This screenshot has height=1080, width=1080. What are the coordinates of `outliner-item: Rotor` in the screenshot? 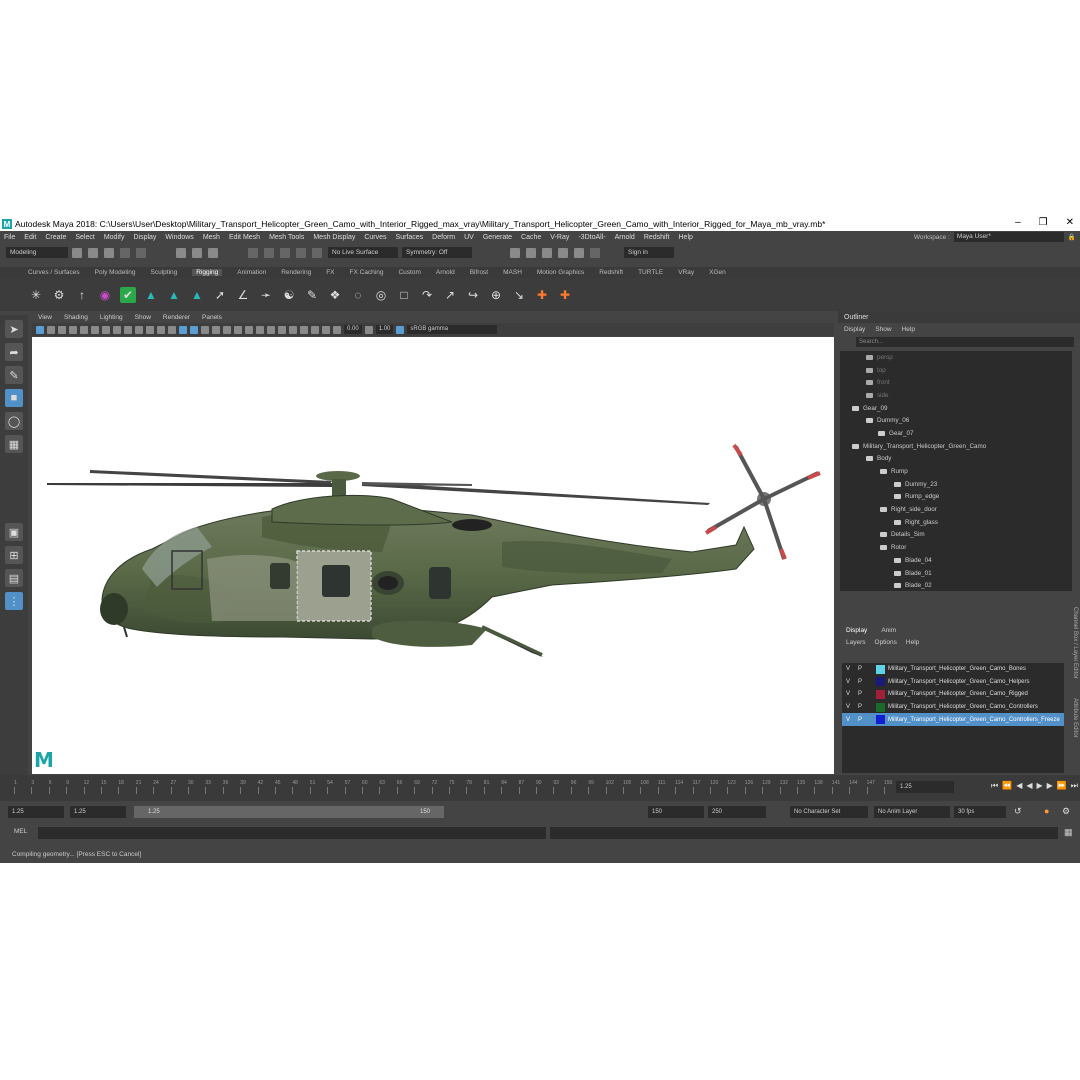 It's located at (956, 547).